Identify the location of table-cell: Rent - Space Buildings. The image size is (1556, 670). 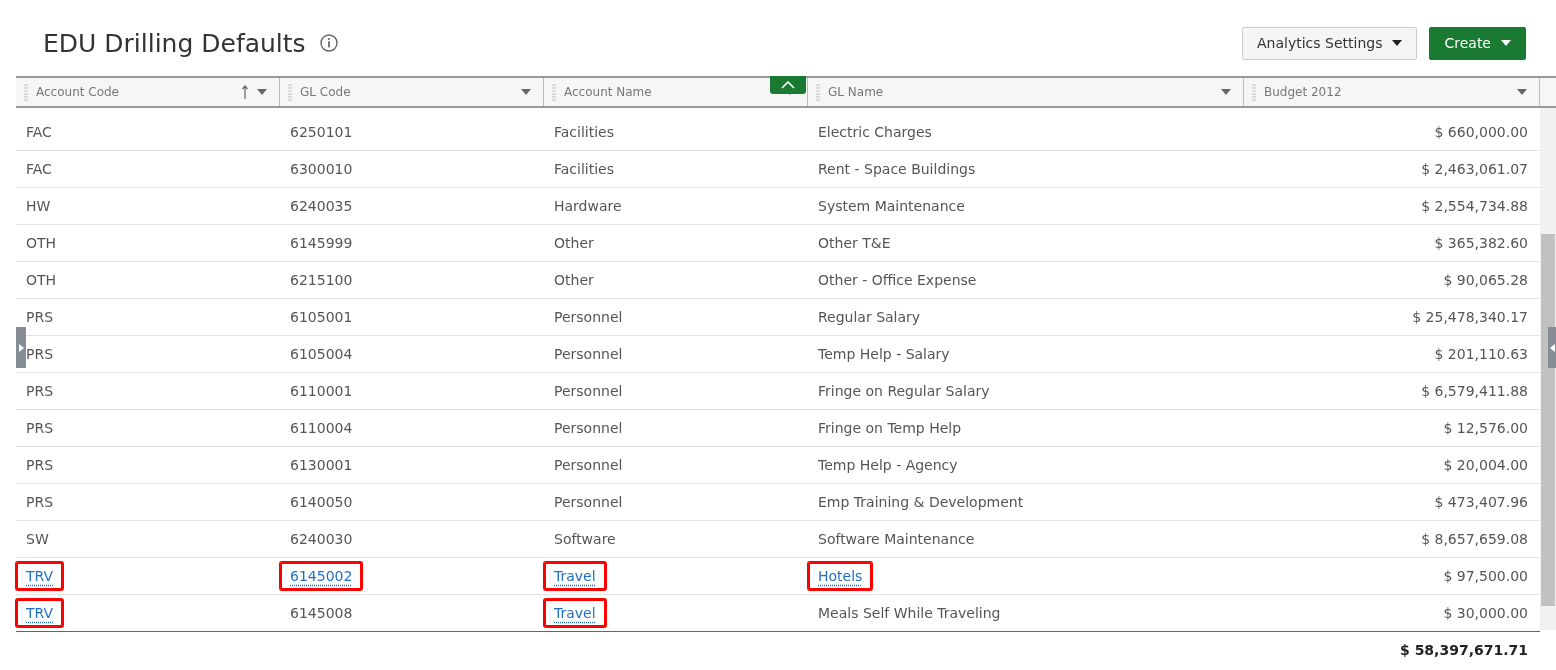
(897, 169).